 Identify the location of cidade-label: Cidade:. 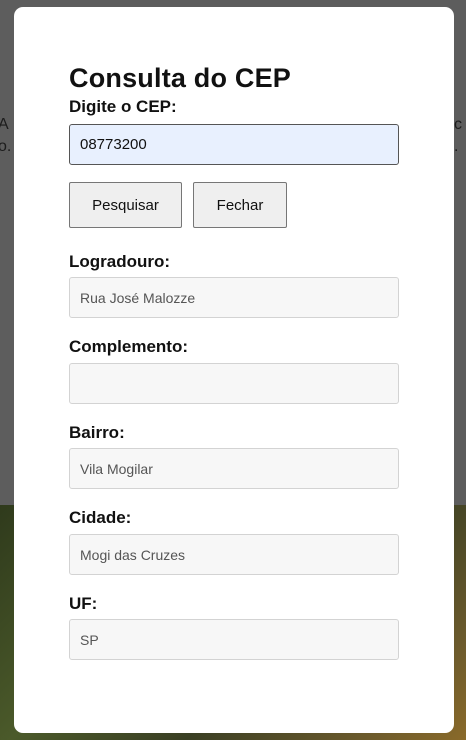
(100, 517).